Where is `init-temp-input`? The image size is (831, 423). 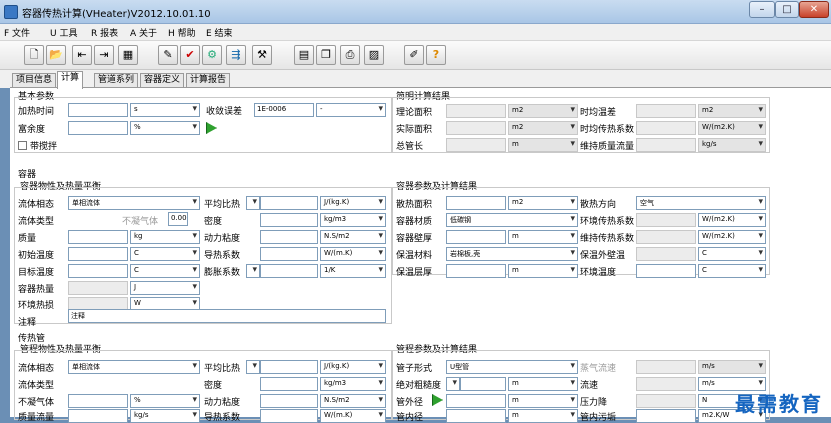 init-temp-input is located at coordinates (98, 254).